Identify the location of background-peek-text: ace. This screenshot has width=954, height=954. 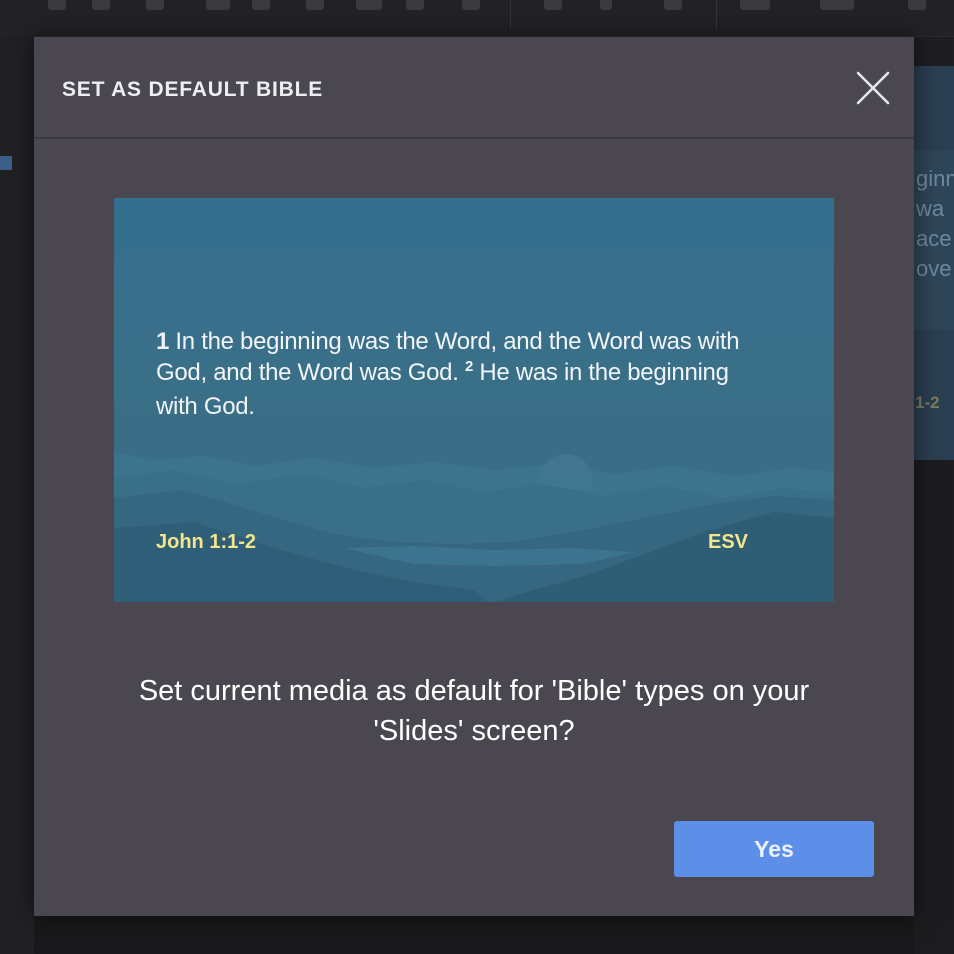
(934, 238).